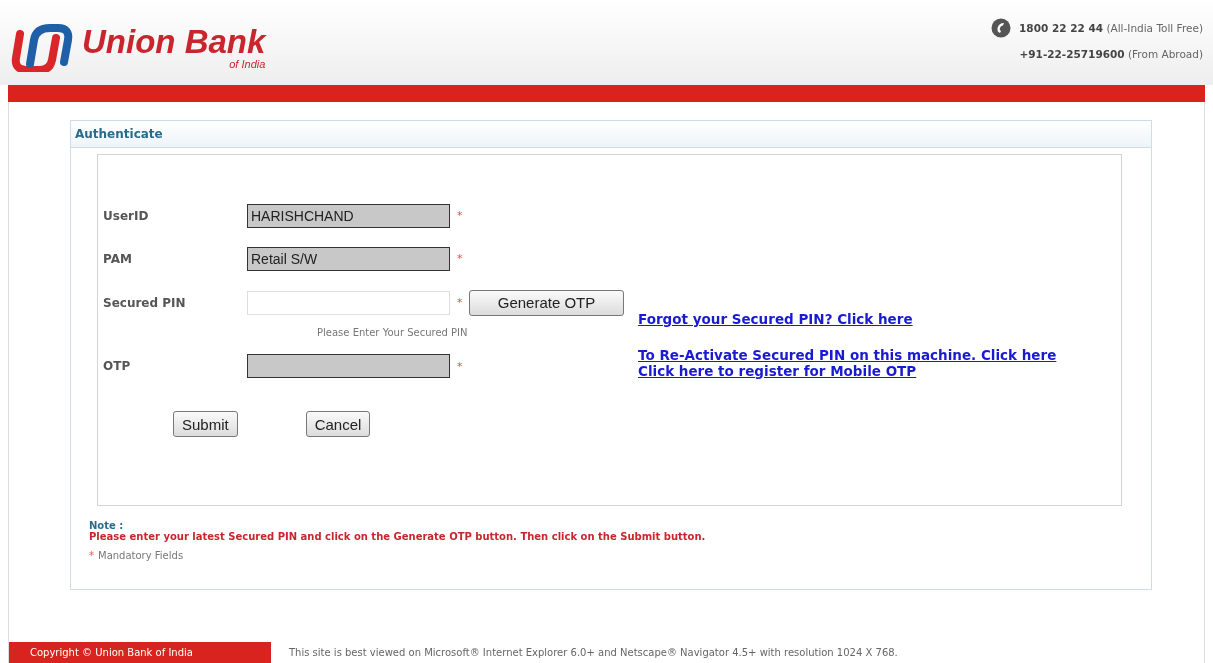 The width and height of the screenshot is (1213, 663). I want to click on copyright: Copyright © Union Bank of India, so click(140, 652).